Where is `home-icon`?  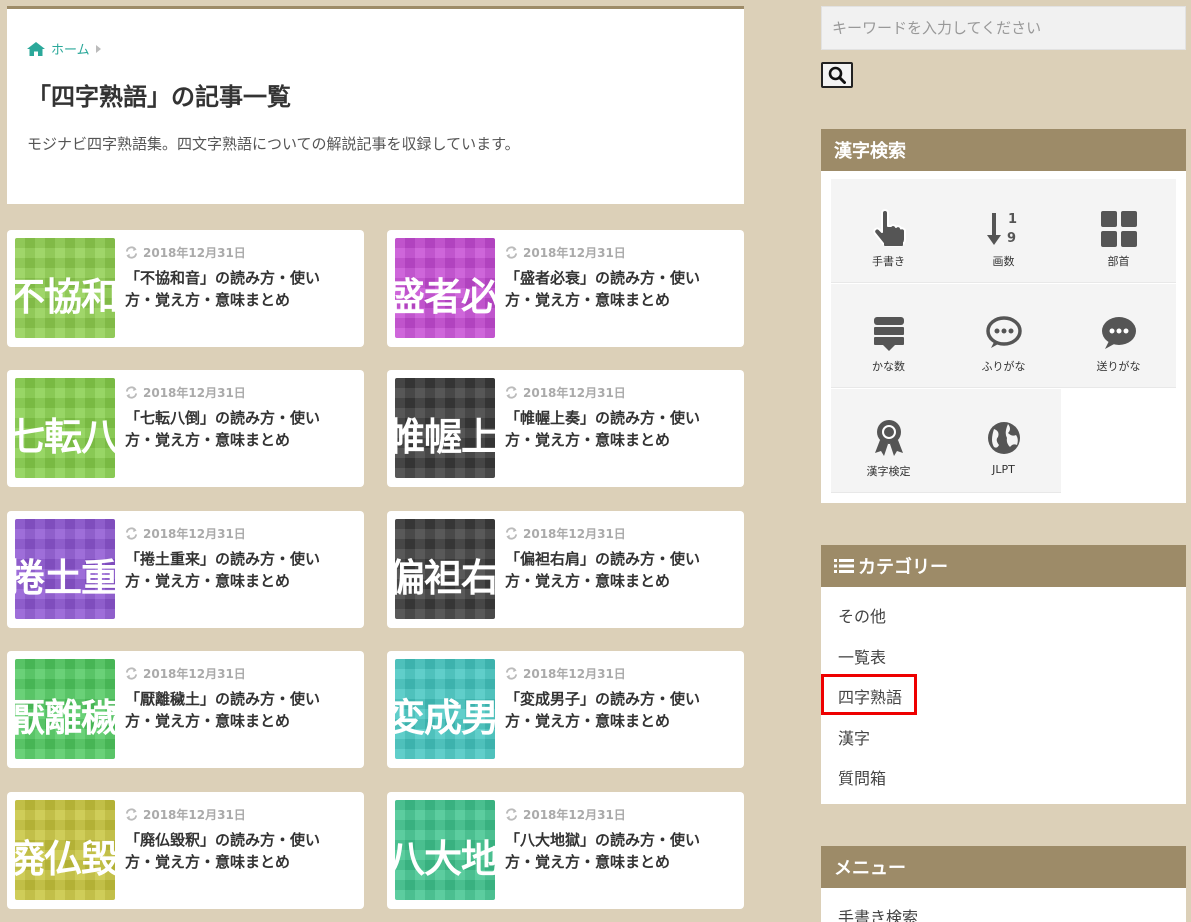 home-icon is located at coordinates (36, 48).